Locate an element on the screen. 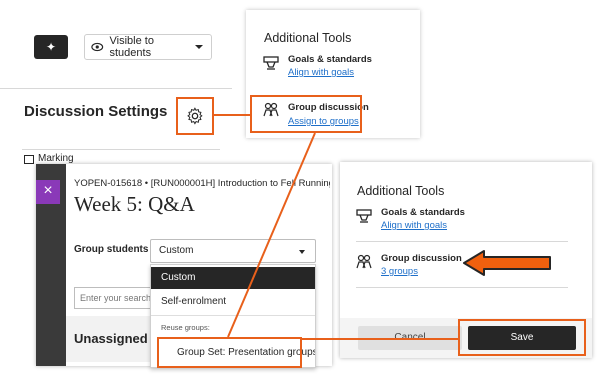  close-icon: × is located at coordinates (48, 190).